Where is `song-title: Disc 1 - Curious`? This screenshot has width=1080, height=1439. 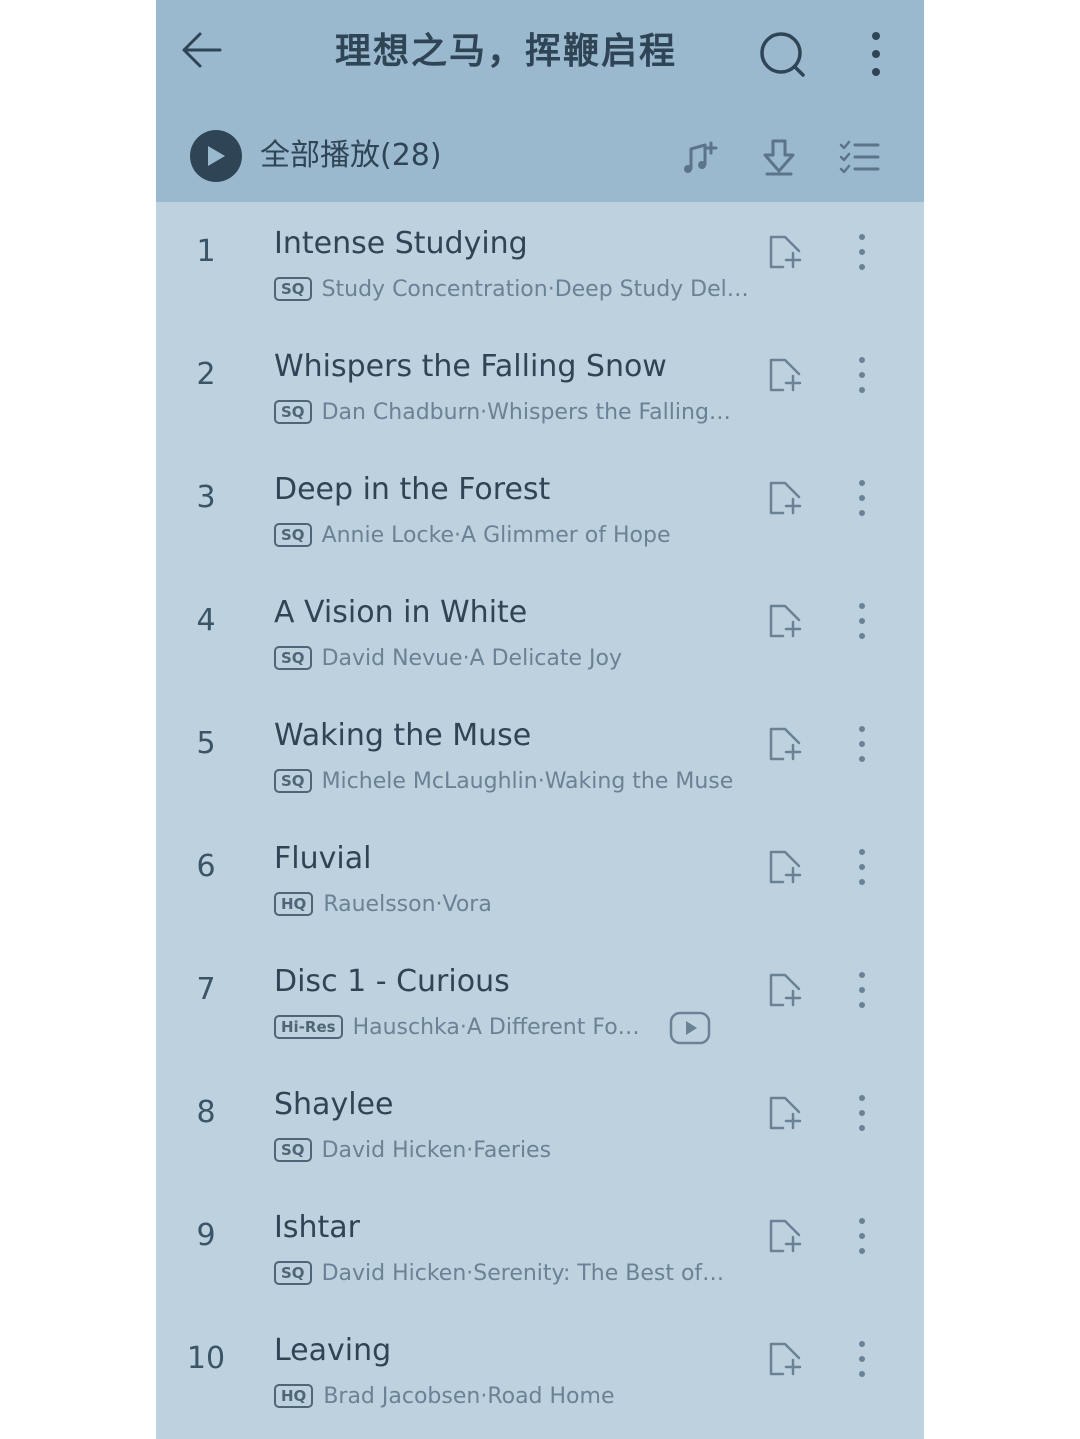 song-title: Disc 1 - Curious is located at coordinates (392, 981).